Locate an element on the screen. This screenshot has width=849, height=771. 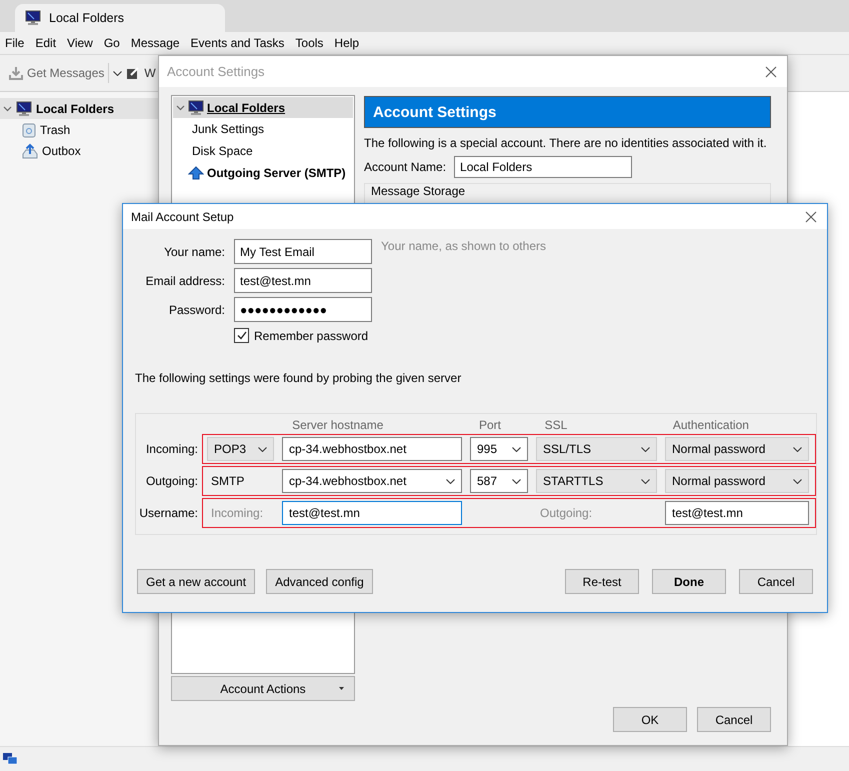
folder-item: Outbox is located at coordinates (79, 150).